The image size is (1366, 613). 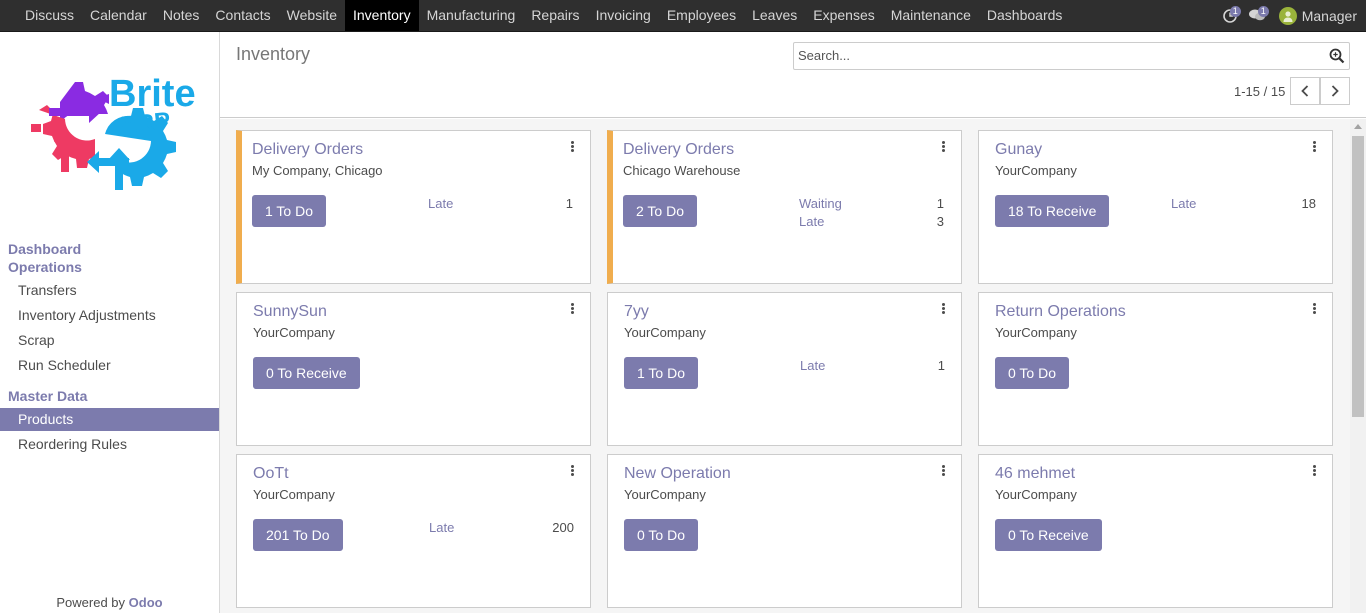 I want to click on chevron-right-icon, so click(x=1335, y=91).